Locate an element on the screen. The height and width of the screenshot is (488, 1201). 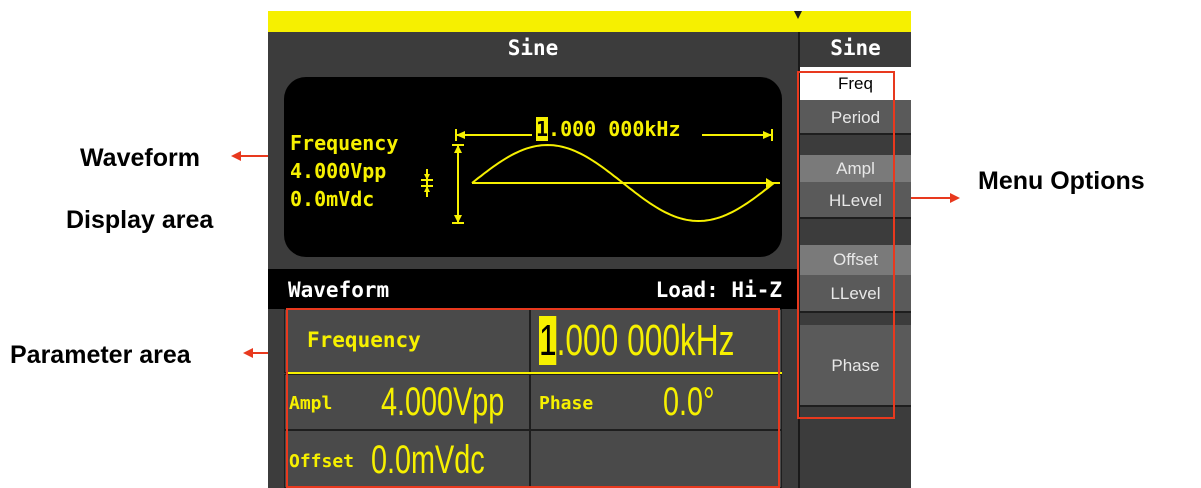
menu-title: Sine is located at coordinates (855, 48).